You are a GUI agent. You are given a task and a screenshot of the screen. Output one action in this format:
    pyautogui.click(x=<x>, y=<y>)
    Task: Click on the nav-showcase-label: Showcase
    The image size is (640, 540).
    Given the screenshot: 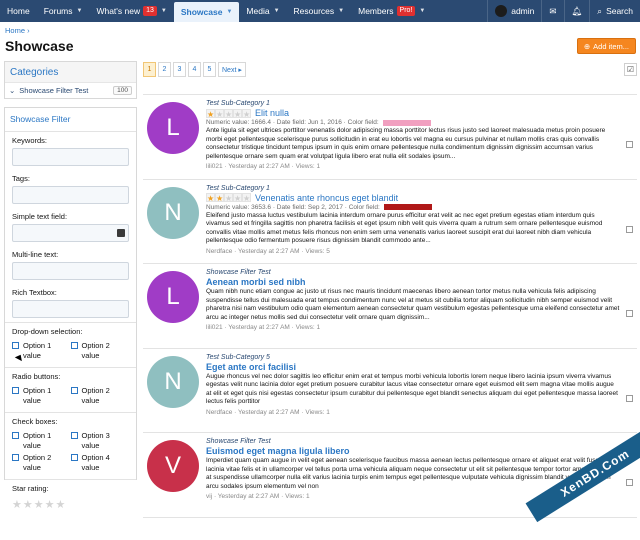 What is the action you would take?
    pyautogui.click(x=201, y=12)
    